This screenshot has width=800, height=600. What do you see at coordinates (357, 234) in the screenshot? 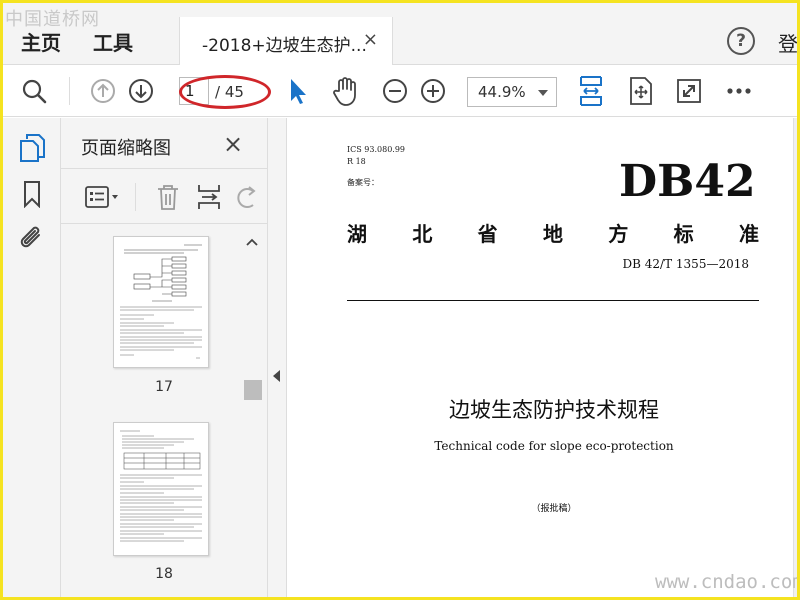
I see `category-char: 湖` at bounding box center [357, 234].